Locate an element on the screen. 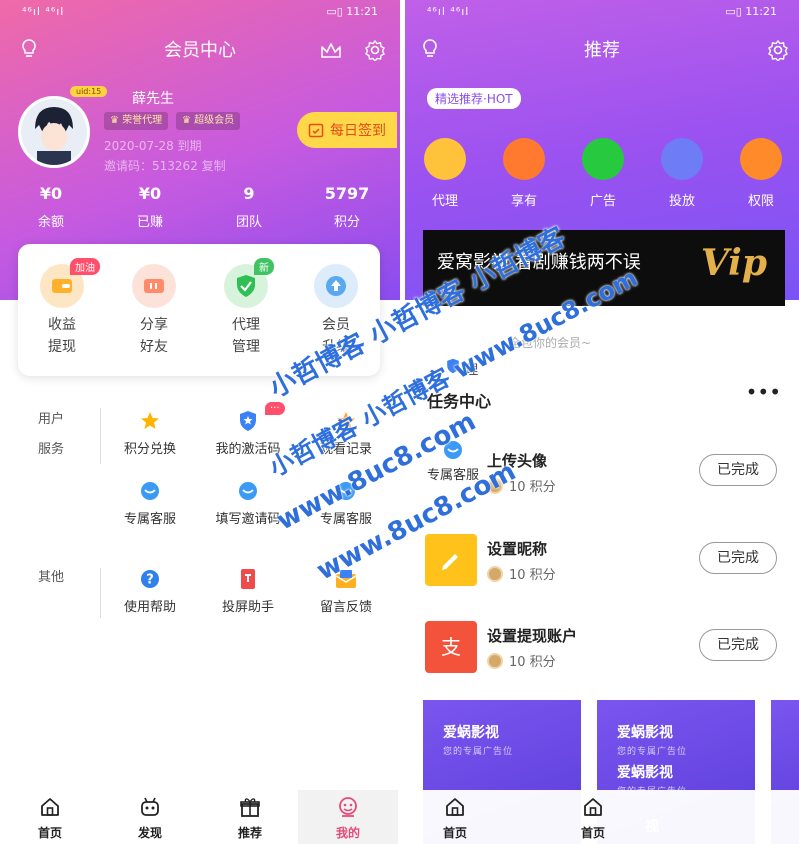  floating-service: 专属客服 is located at coordinates (453, 461).